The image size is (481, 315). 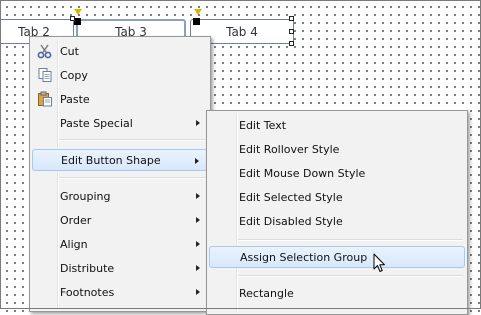 What do you see at coordinates (87, 292) in the screenshot?
I see `menu-item-label: Footnotes` at bounding box center [87, 292].